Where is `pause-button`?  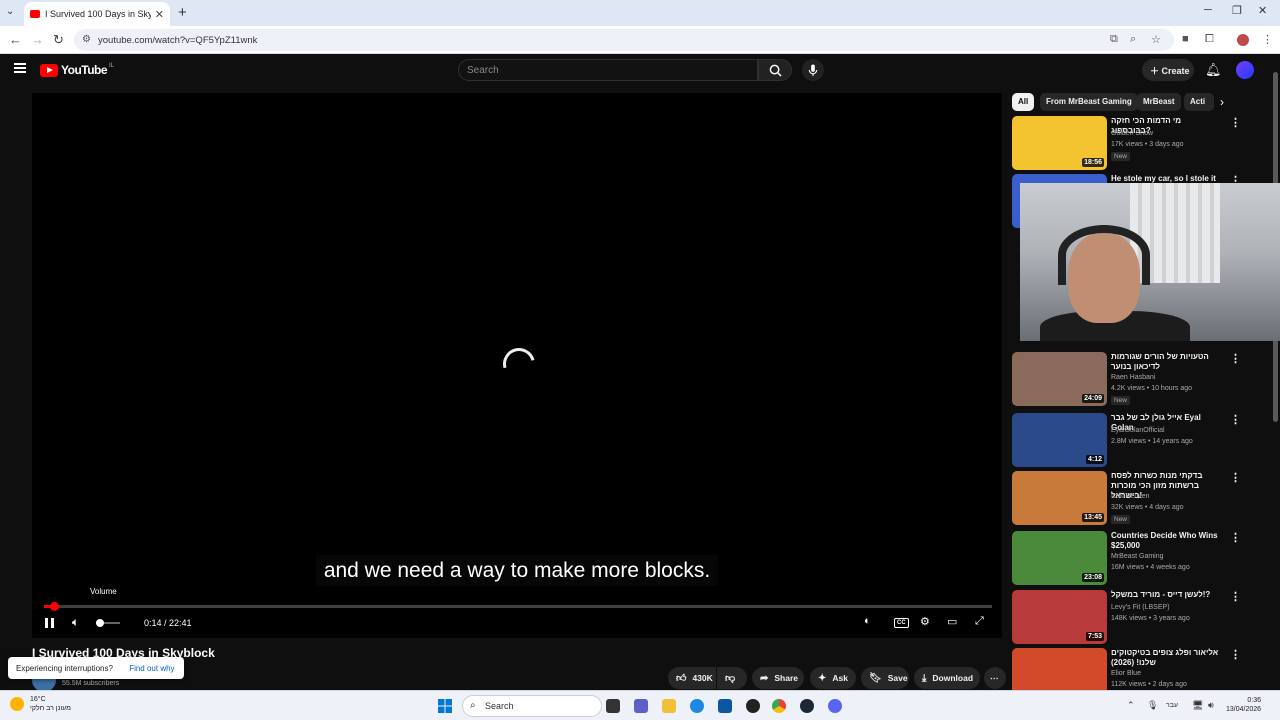 pause-button is located at coordinates (49, 623).